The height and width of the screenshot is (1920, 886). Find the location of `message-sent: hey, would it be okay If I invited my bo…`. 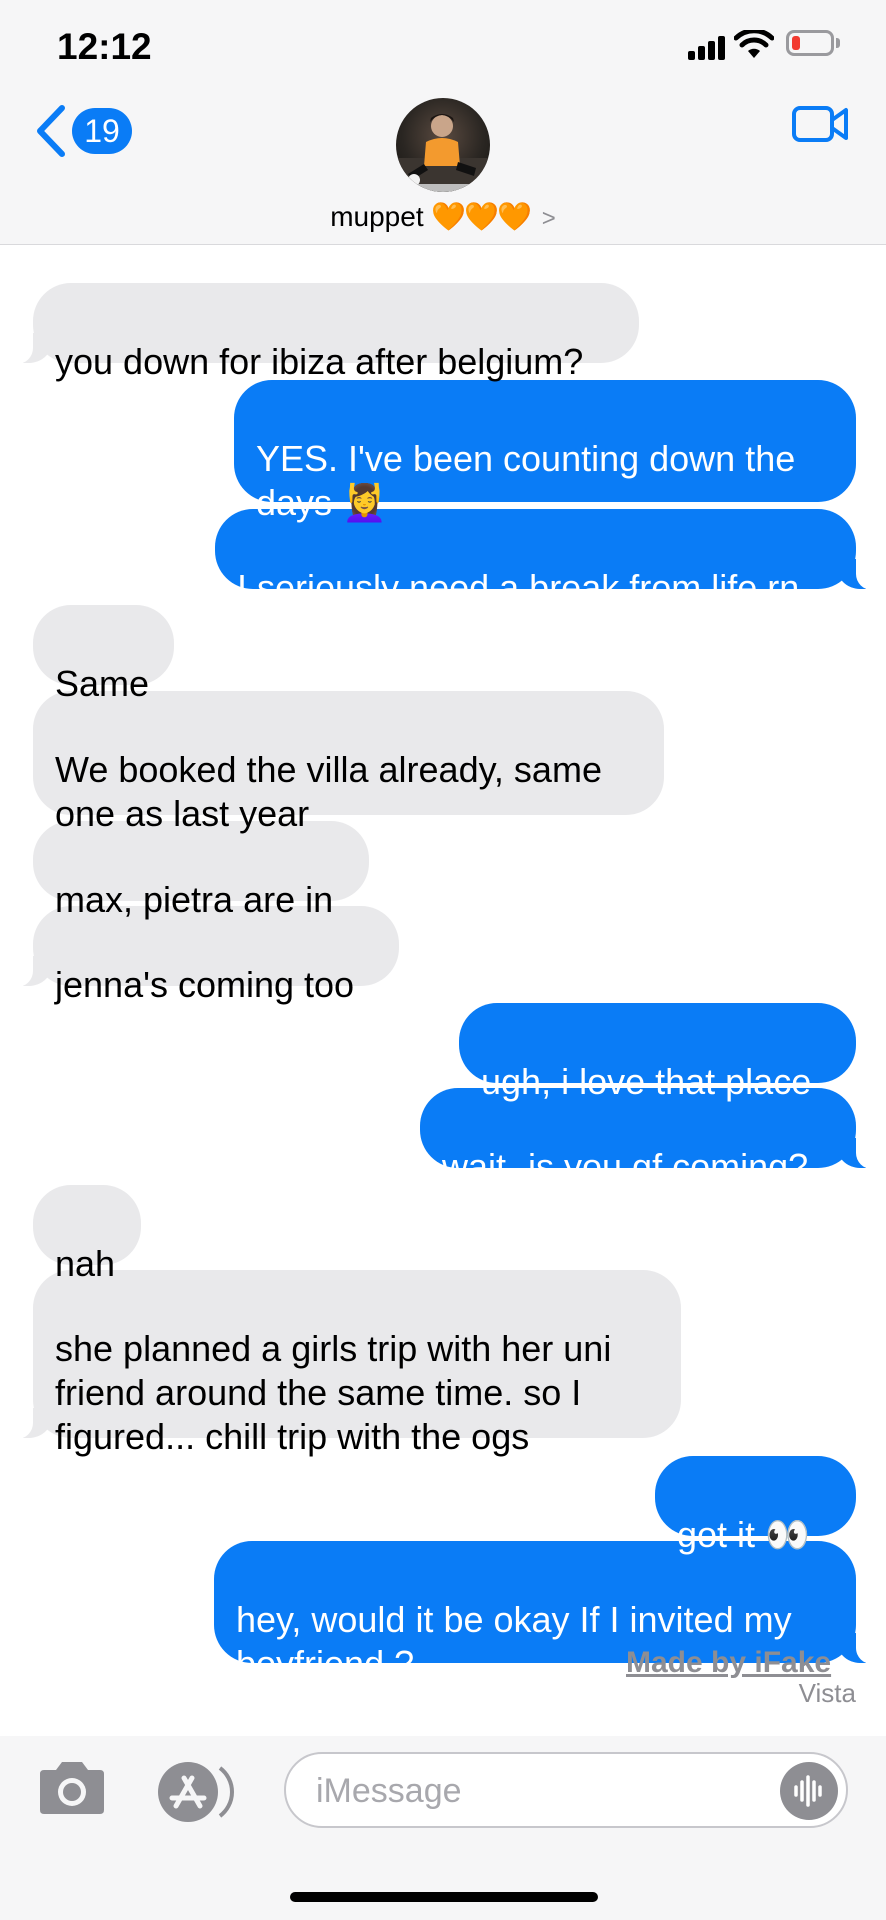

message-sent: hey, would it be okay If I invited my bo… is located at coordinates (546, 1612).